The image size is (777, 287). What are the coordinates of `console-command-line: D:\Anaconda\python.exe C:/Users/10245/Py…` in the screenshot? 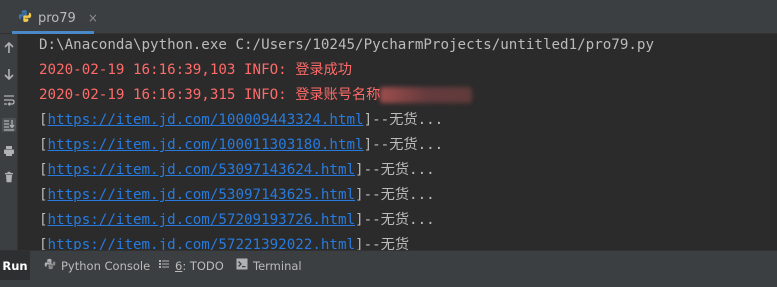 It's located at (346, 45).